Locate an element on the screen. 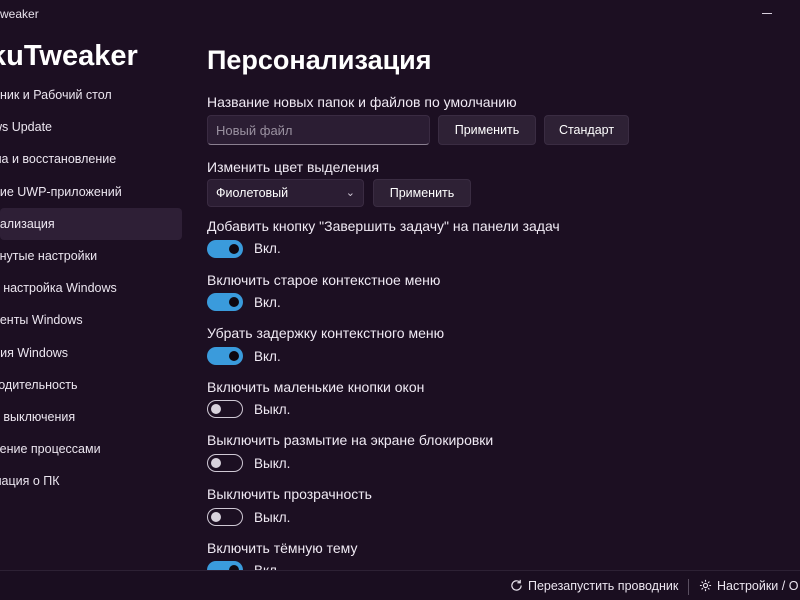  sidebar-item-components: оненты Windows is located at coordinates (91, 320).